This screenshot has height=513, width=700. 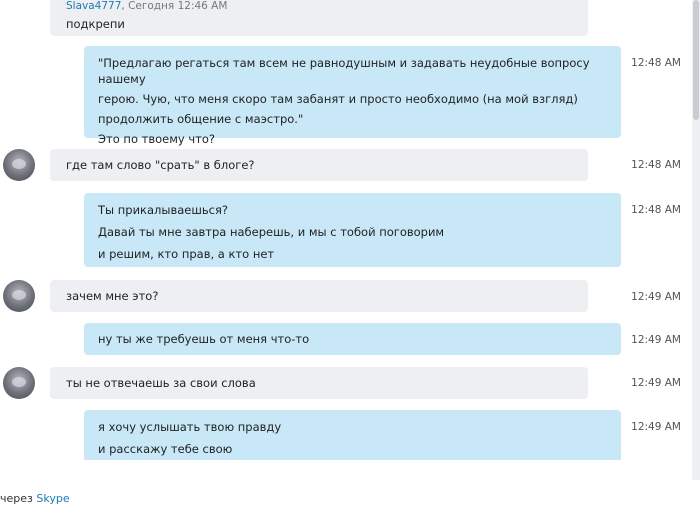 I want to click on message-text: Это по твоему что?, so click(x=156, y=139).